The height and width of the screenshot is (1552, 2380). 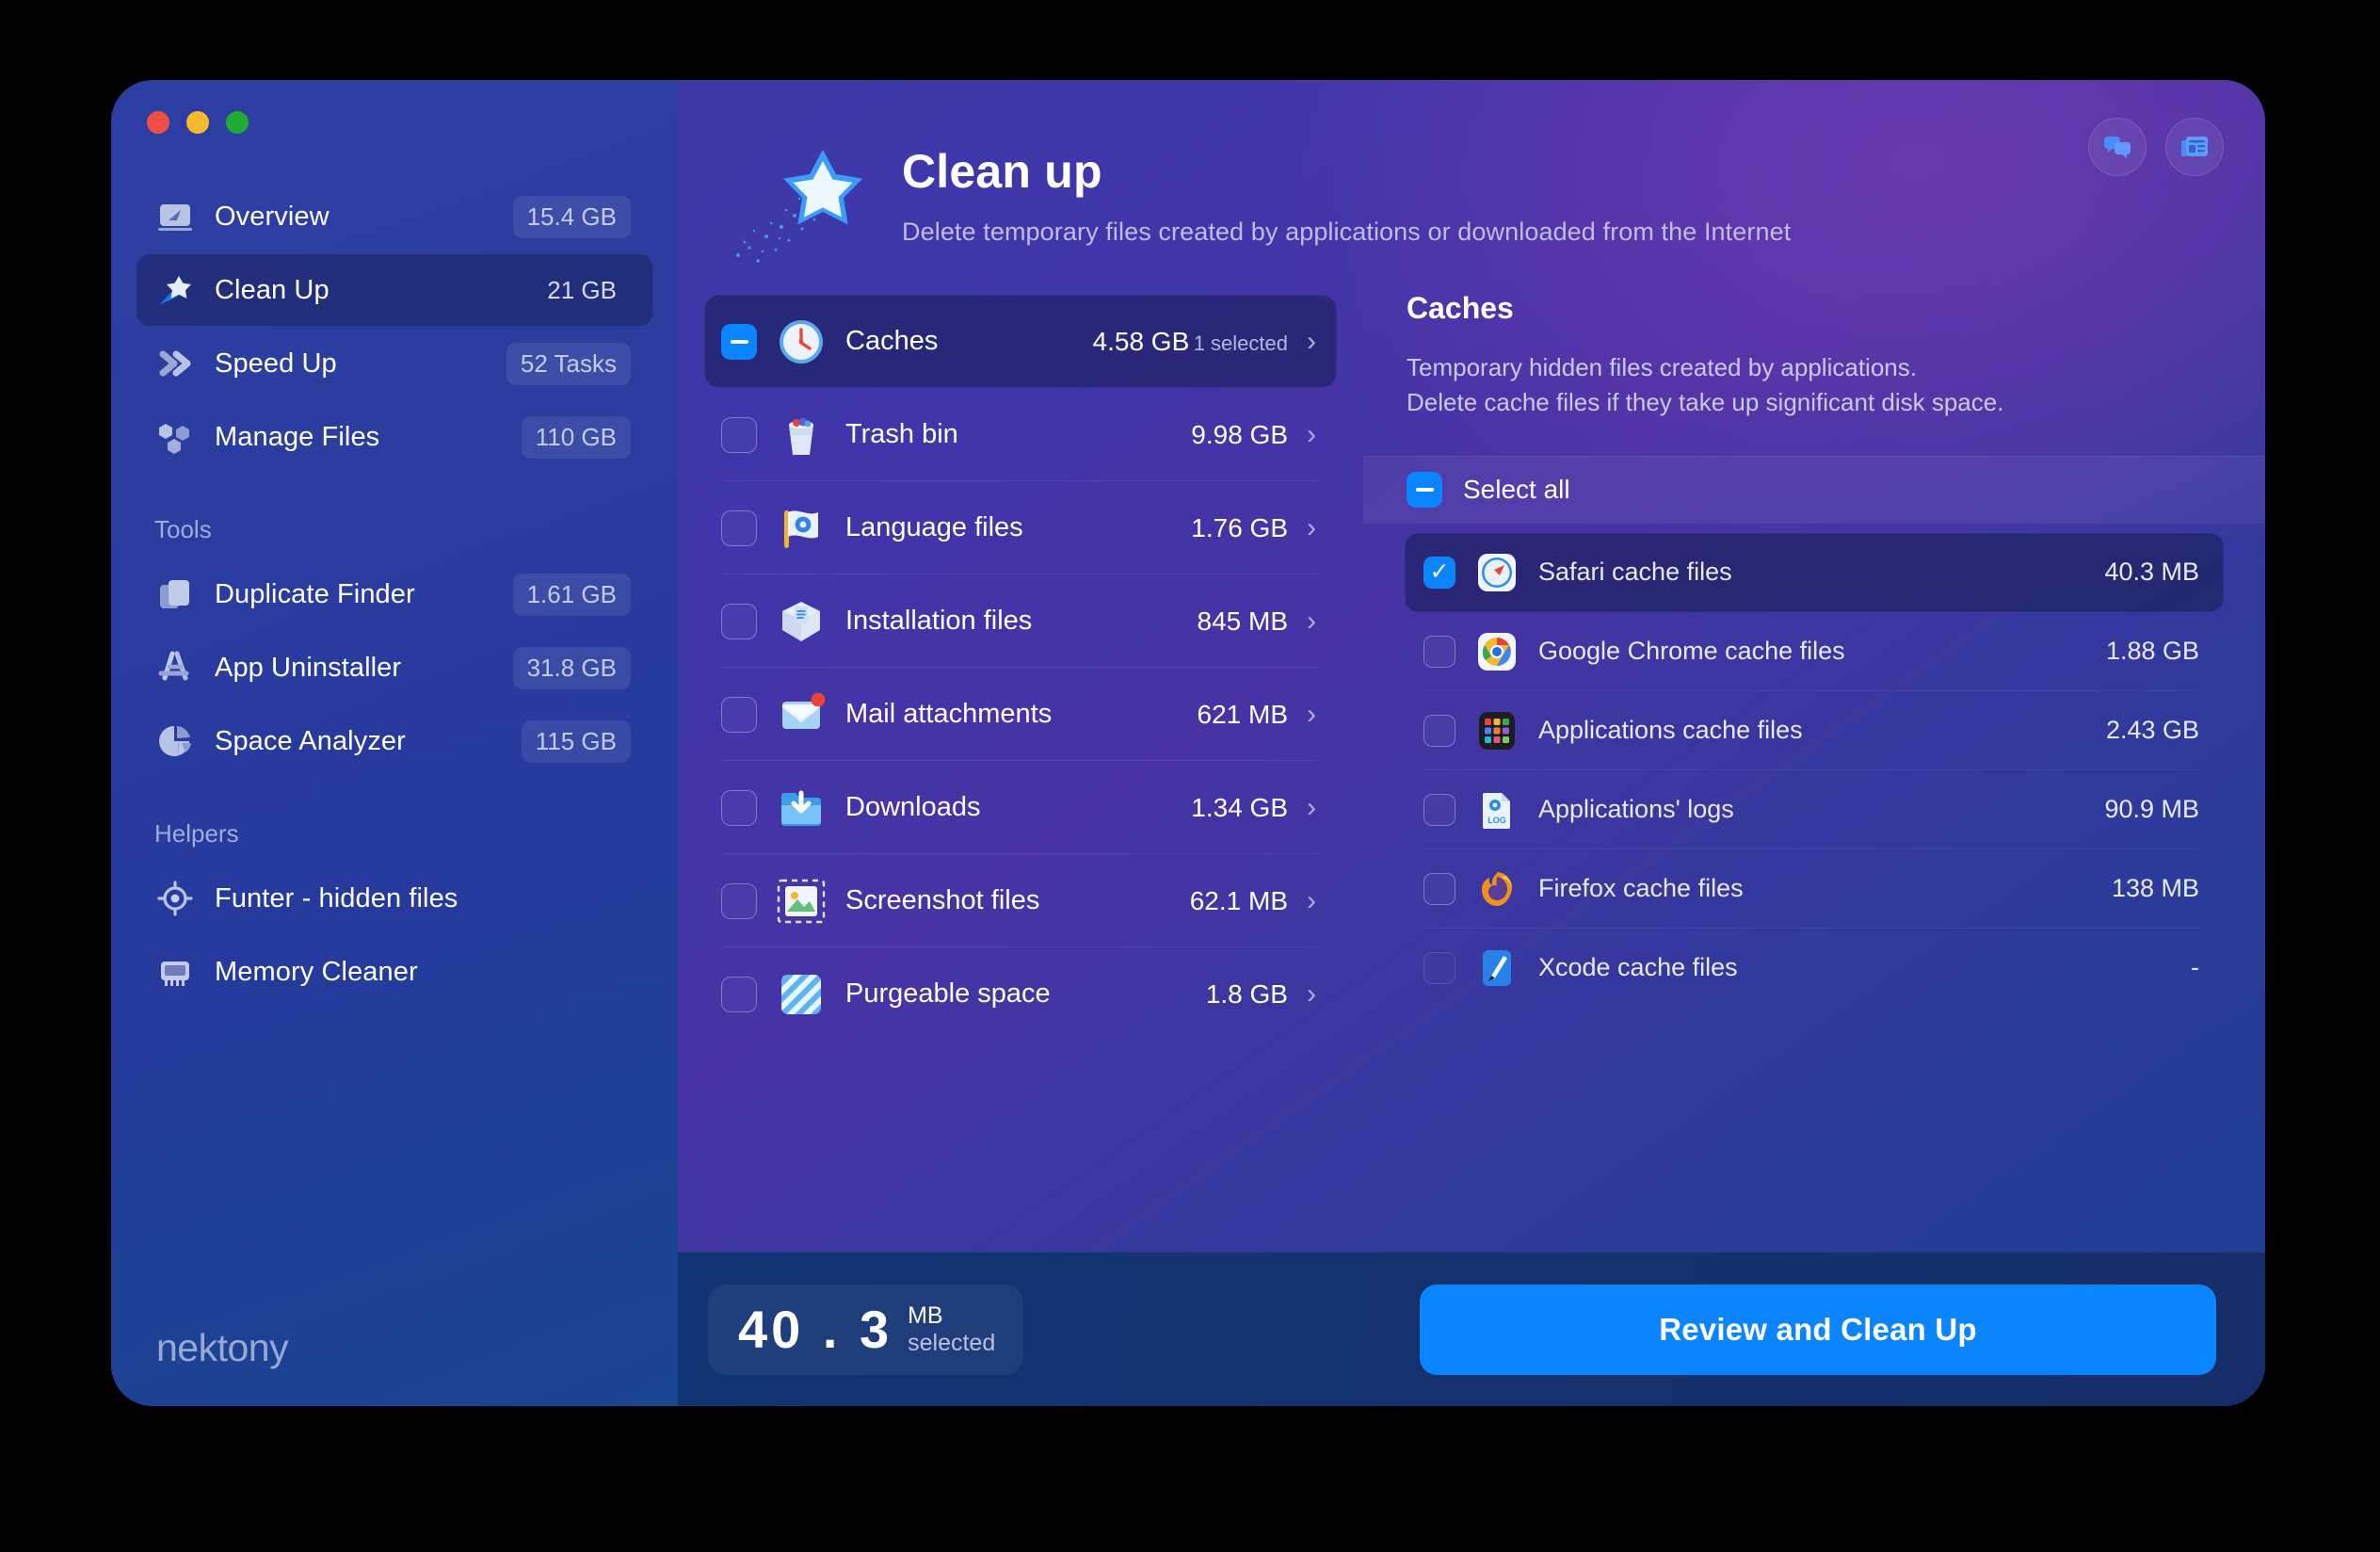 I want to click on screenshot-icon, so click(x=801, y=901).